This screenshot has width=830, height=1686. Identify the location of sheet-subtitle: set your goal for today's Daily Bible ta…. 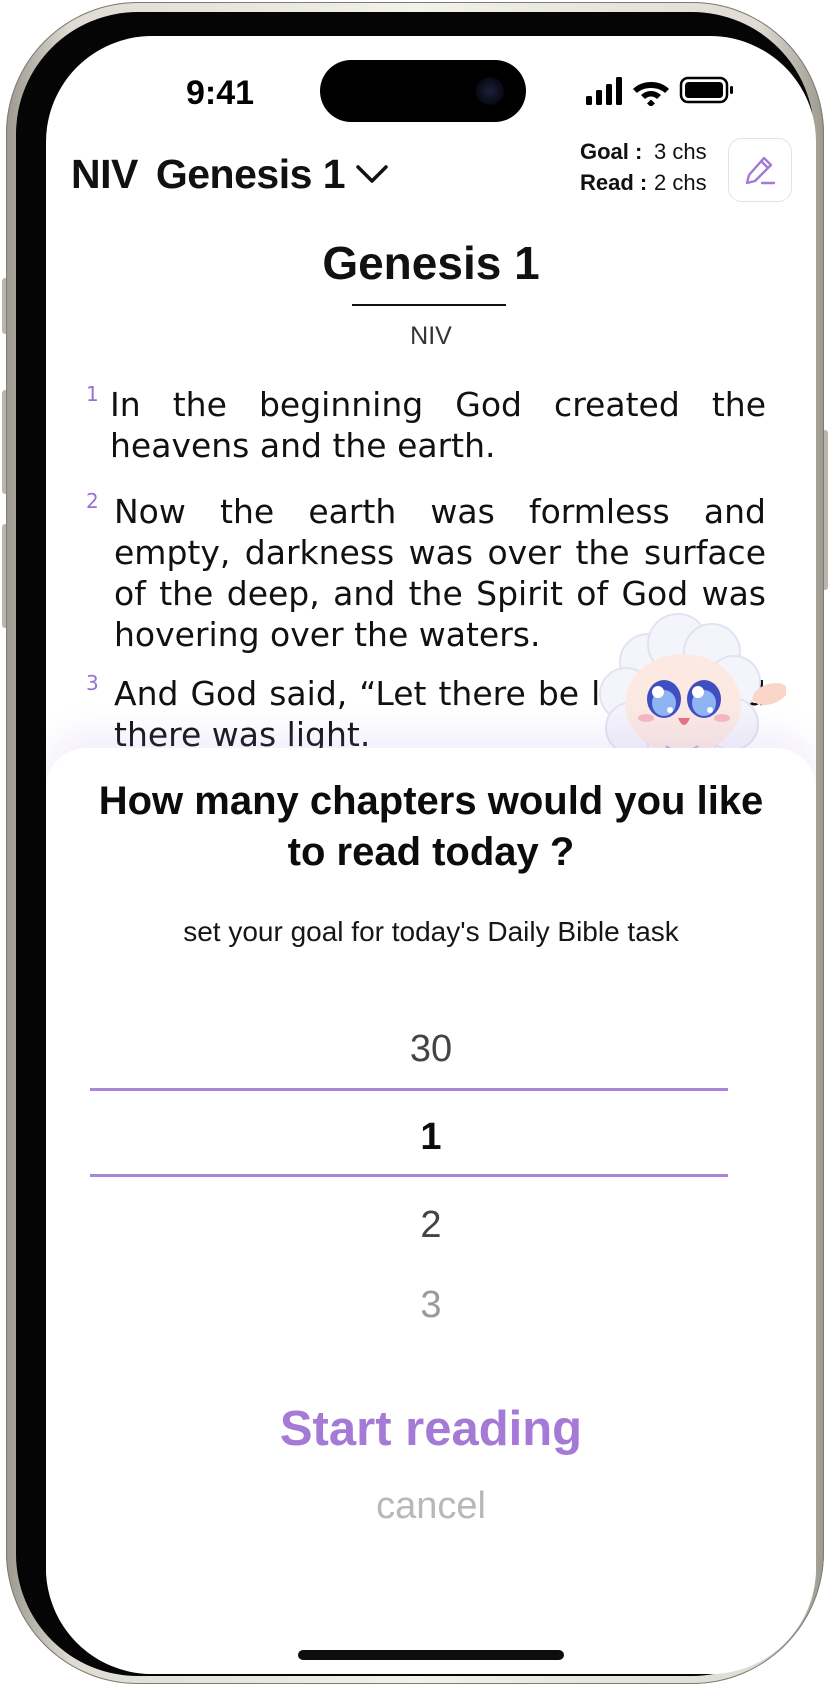
(431, 931).